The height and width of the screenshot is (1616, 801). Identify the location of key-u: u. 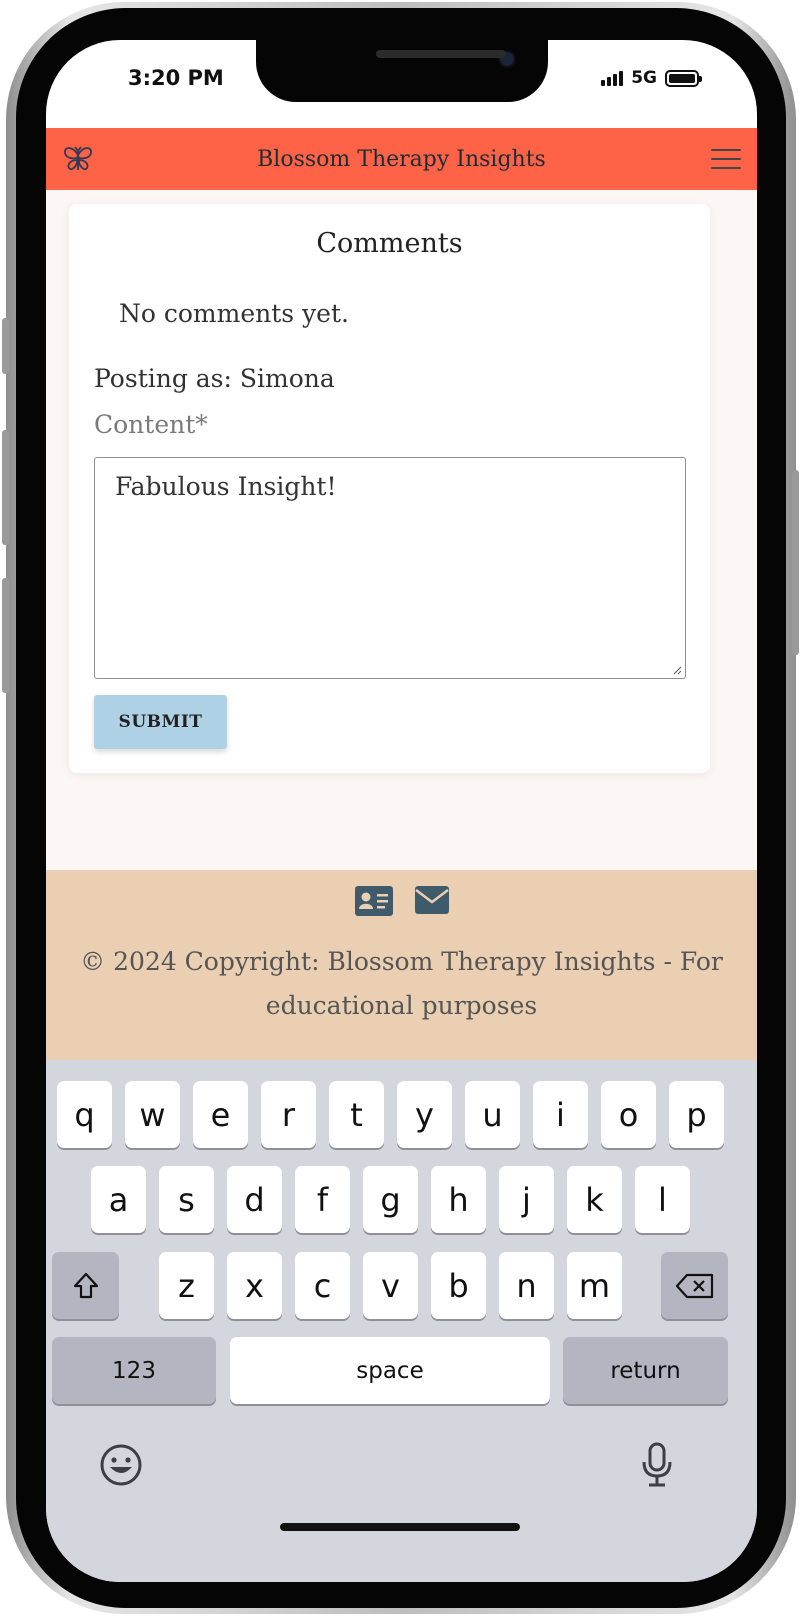
(492, 1114).